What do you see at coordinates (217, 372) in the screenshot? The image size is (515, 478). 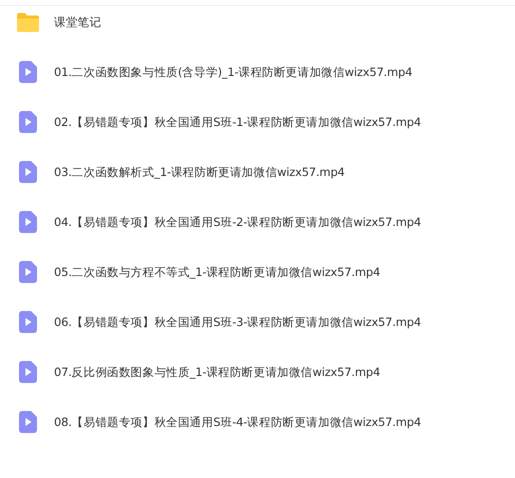 I see `file-name: 07.反比例函数图象与性质_1-课程防断更请加微信wizx57.mp4` at bounding box center [217, 372].